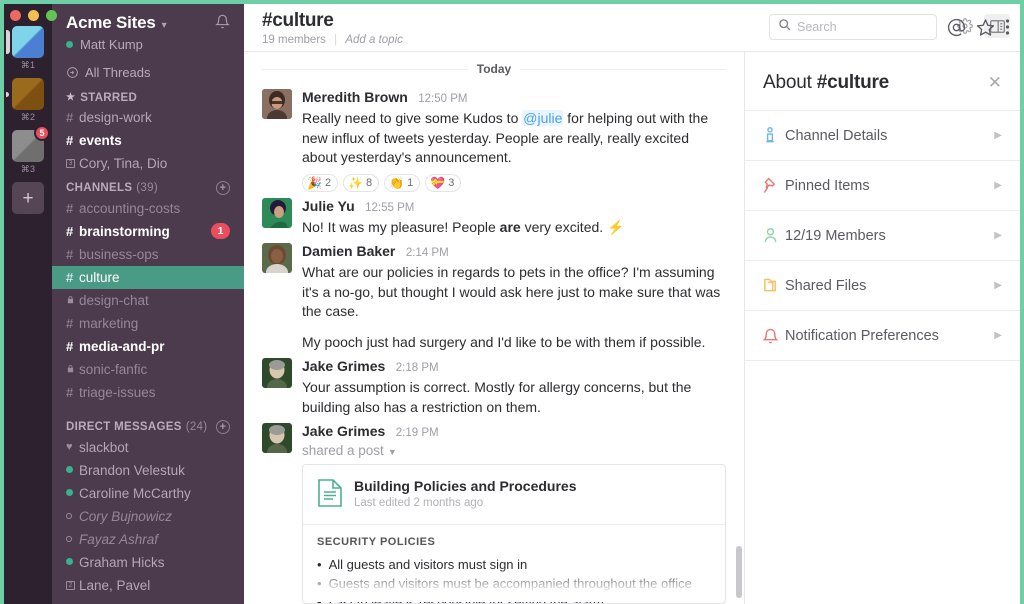 This screenshot has height=604, width=1024. What do you see at coordinates (514, 585) in the screenshot?
I see `post-fade-overlay` at bounding box center [514, 585].